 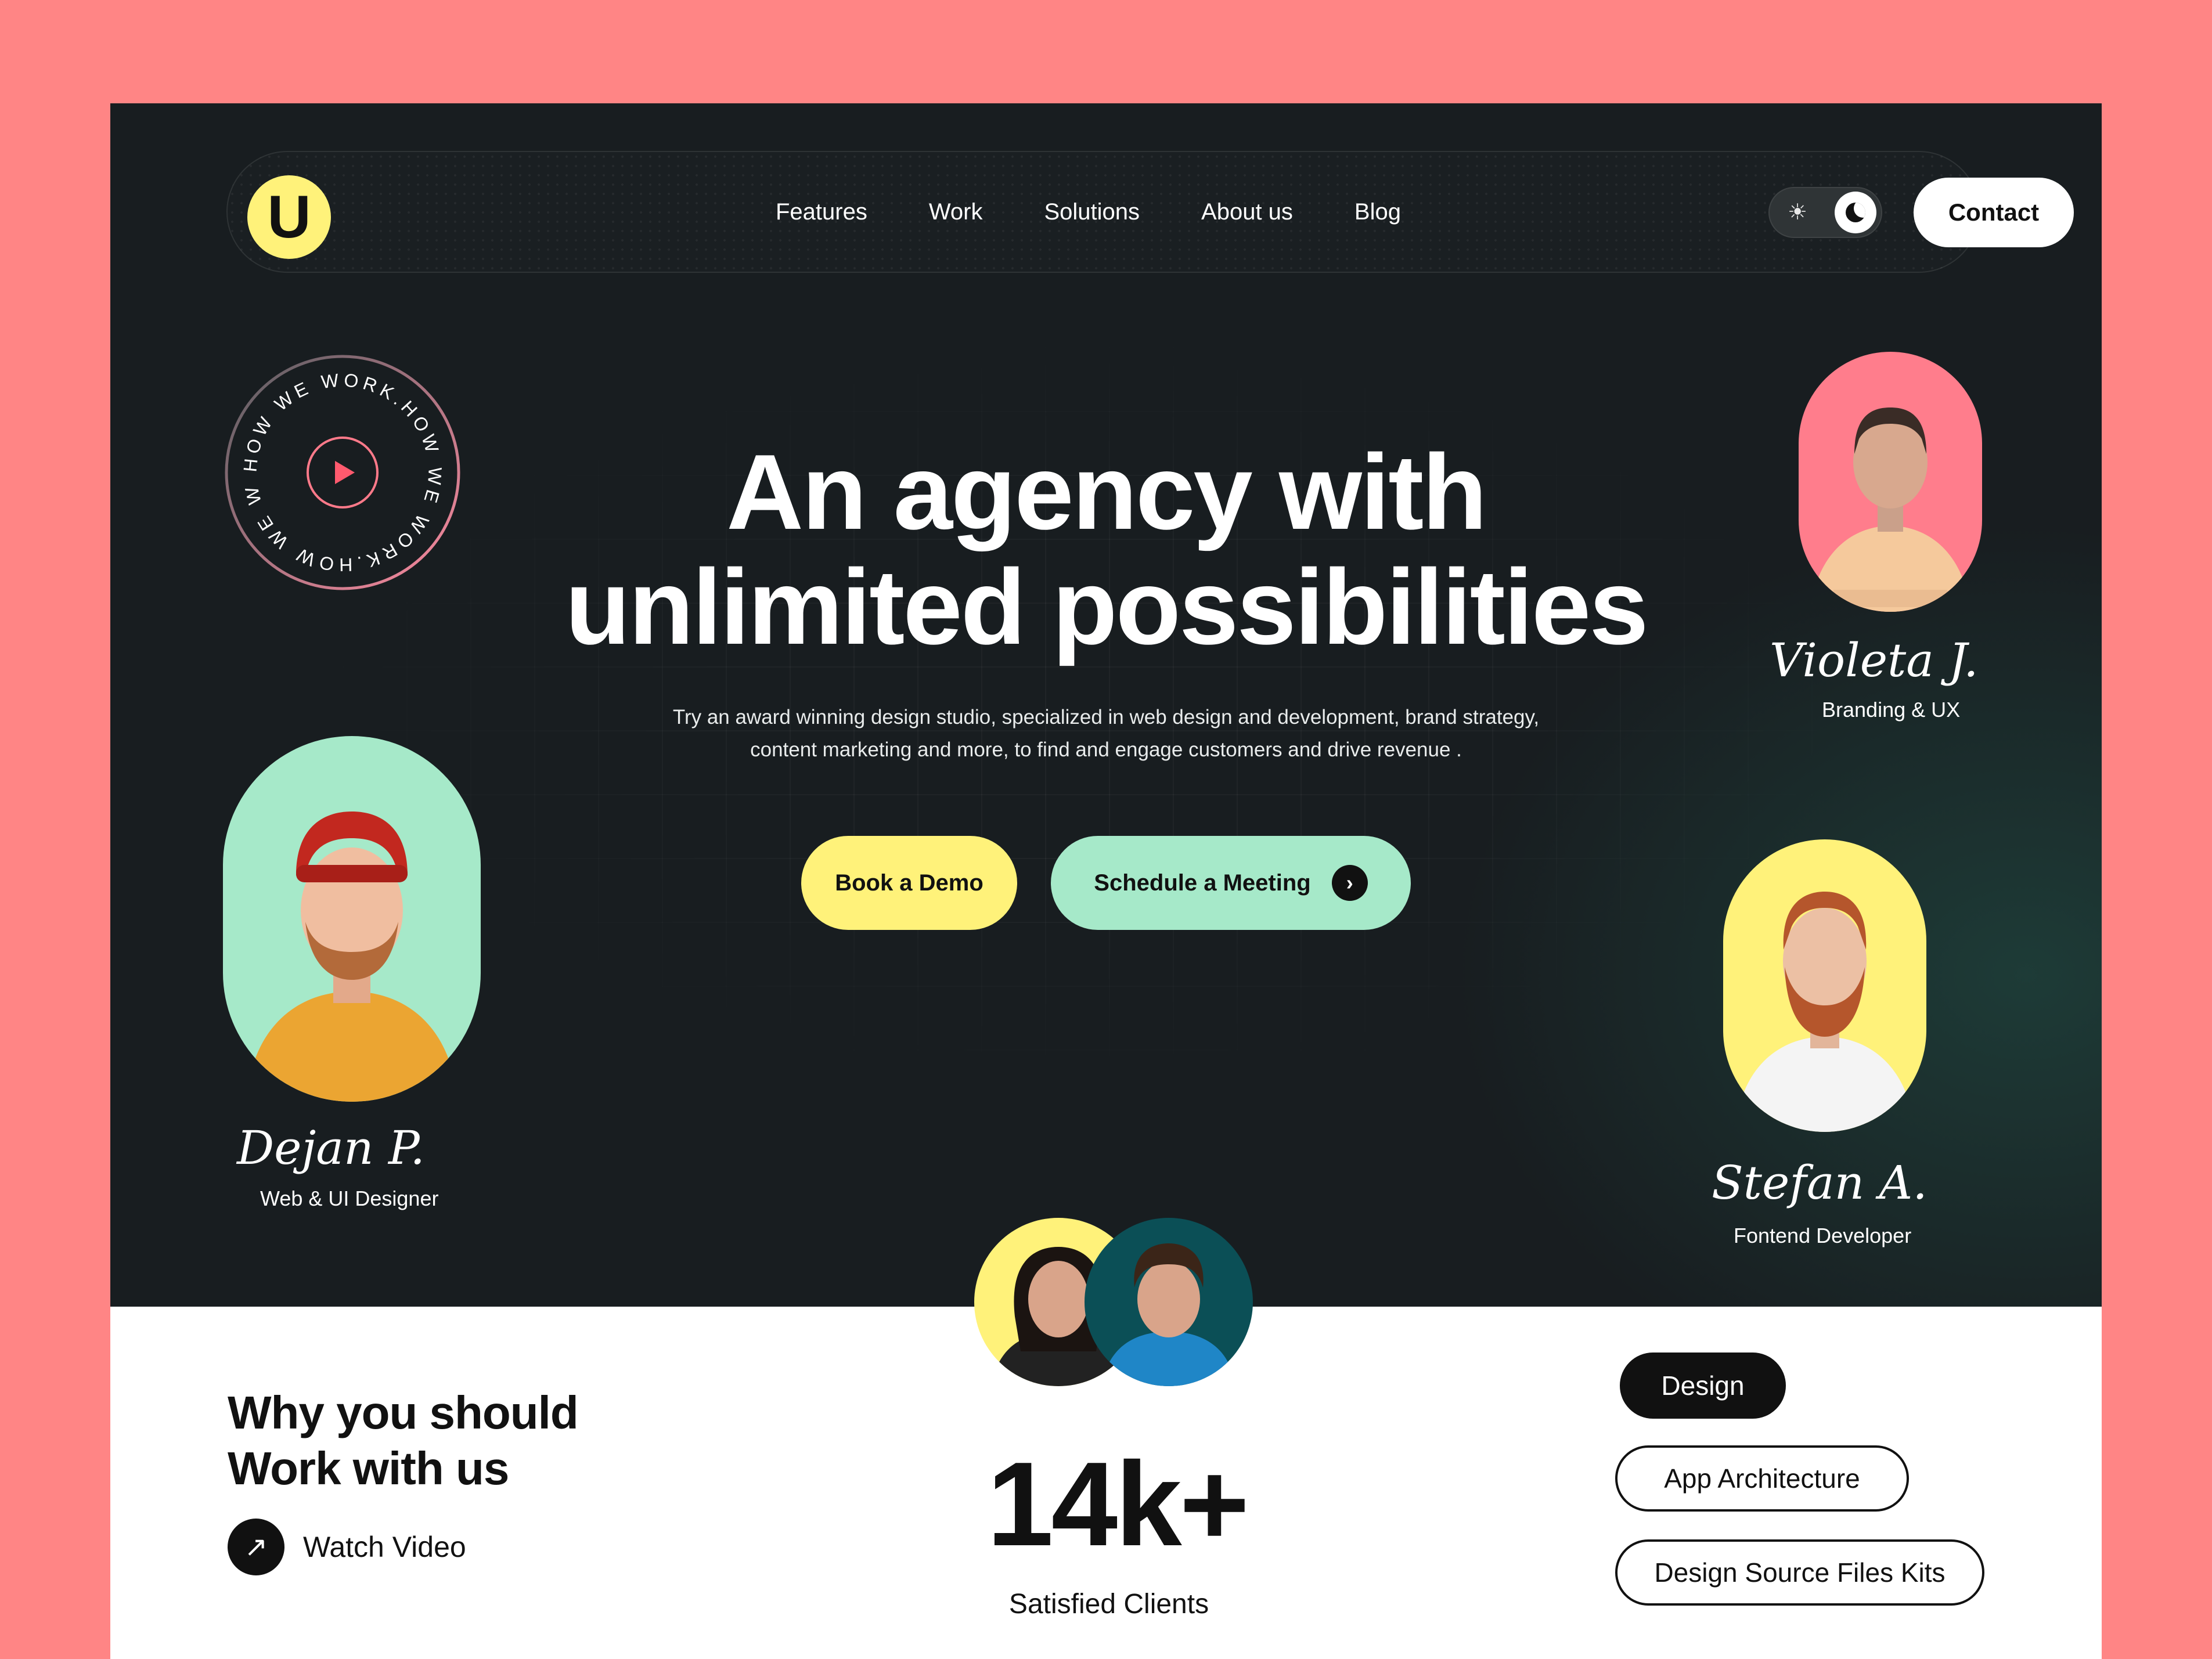 What do you see at coordinates (368, 1468) in the screenshot?
I see `why-title-line-2: Work with us` at bounding box center [368, 1468].